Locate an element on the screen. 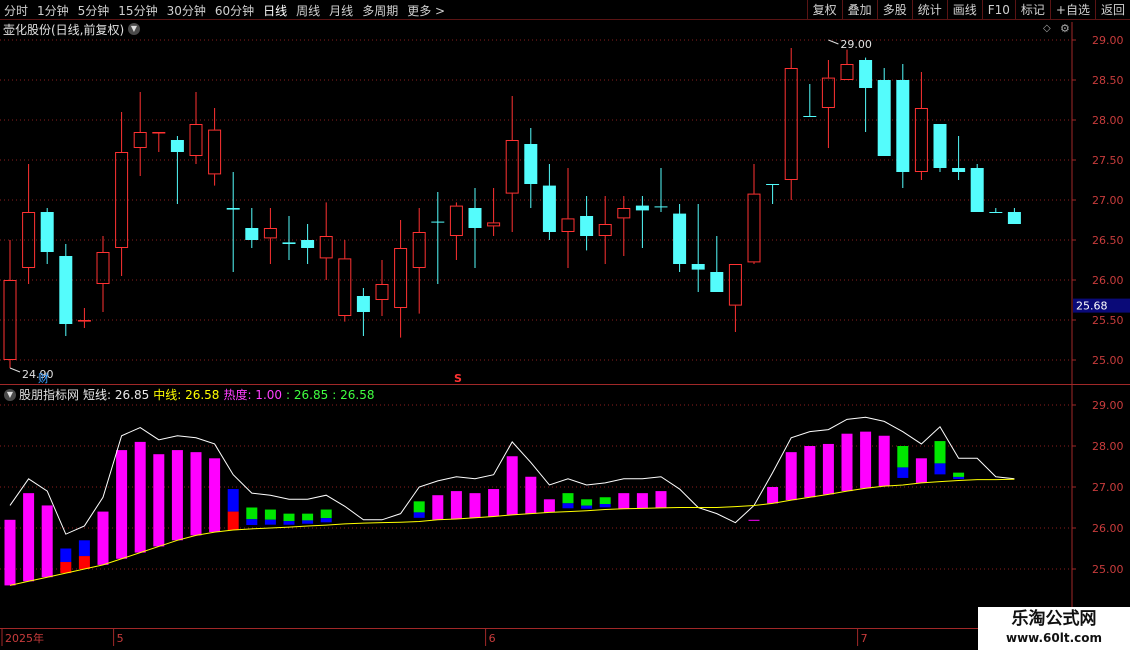 The height and width of the screenshot is (650, 1130). date-label: 5 is located at coordinates (120, 638).